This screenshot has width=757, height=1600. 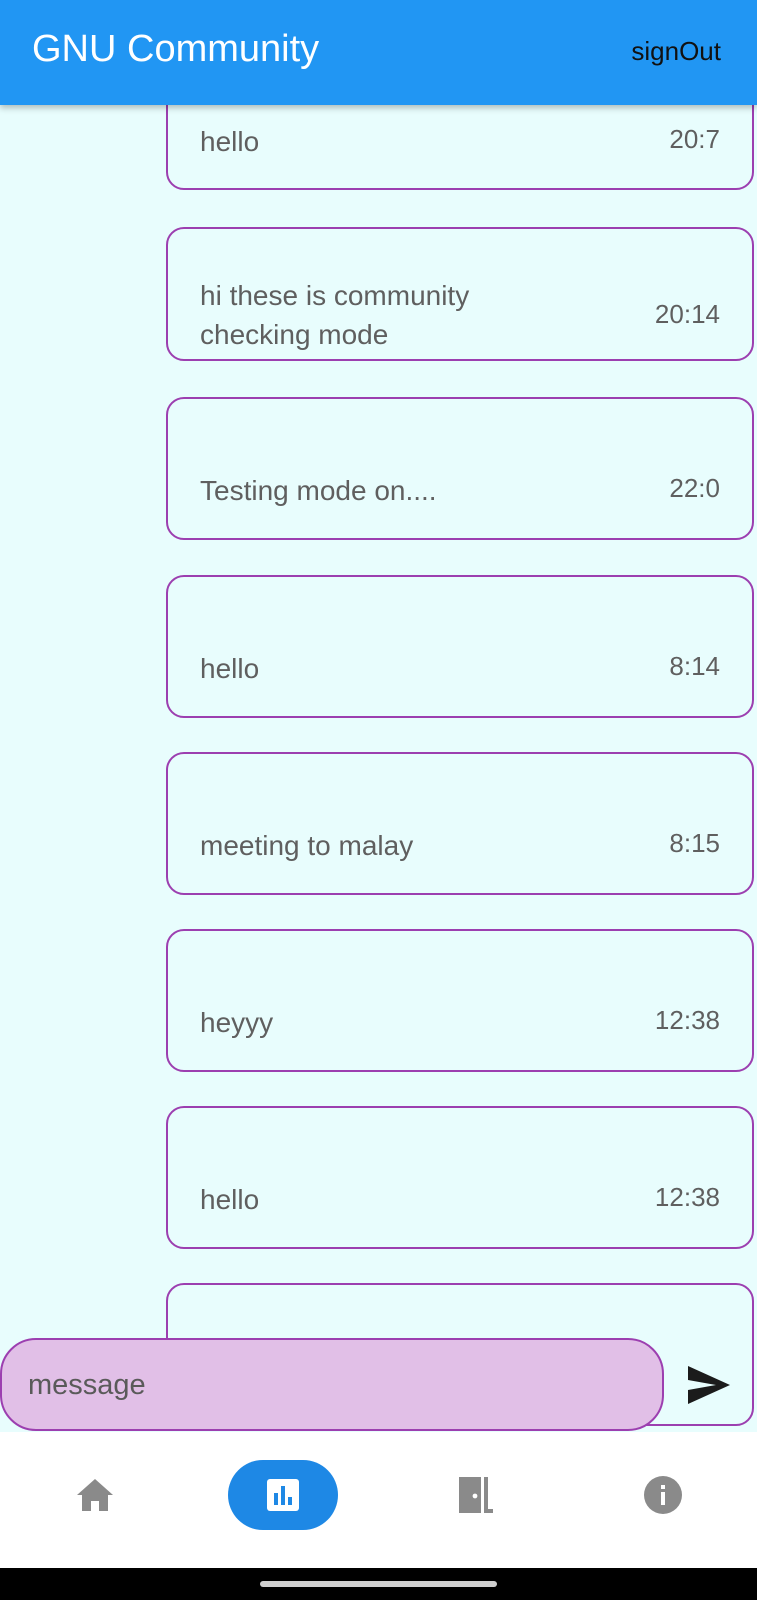 What do you see at coordinates (694, 843) in the screenshot?
I see `message-time: 8:15` at bounding box center [694, 843].